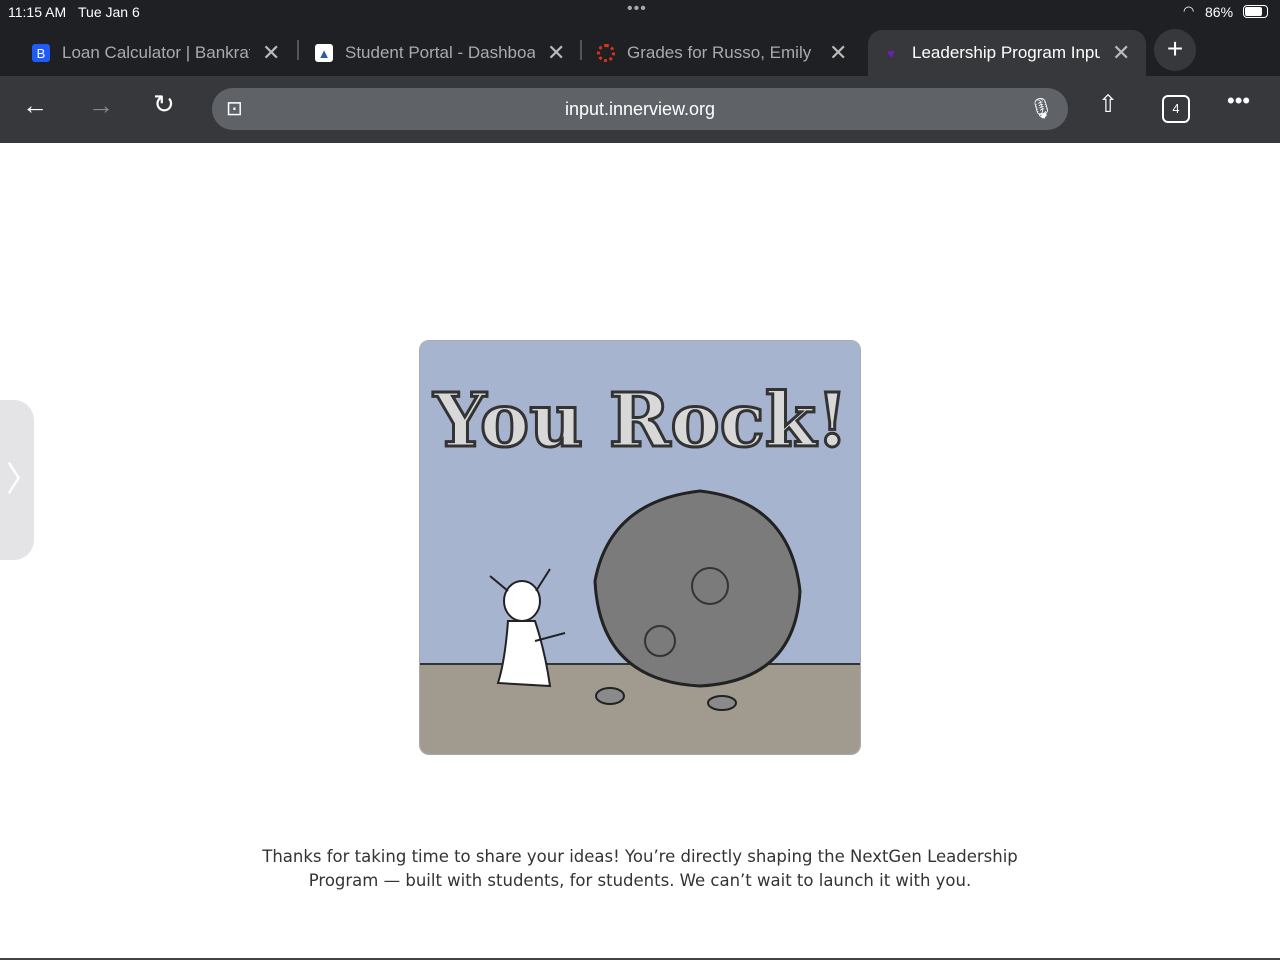 The height and width of the screenshot is (960, 1280). What do you see at coordinates (41, 53) in the screenshot?
I see `bankrate-favicon-icon: B` at bounding box center [41, 53].